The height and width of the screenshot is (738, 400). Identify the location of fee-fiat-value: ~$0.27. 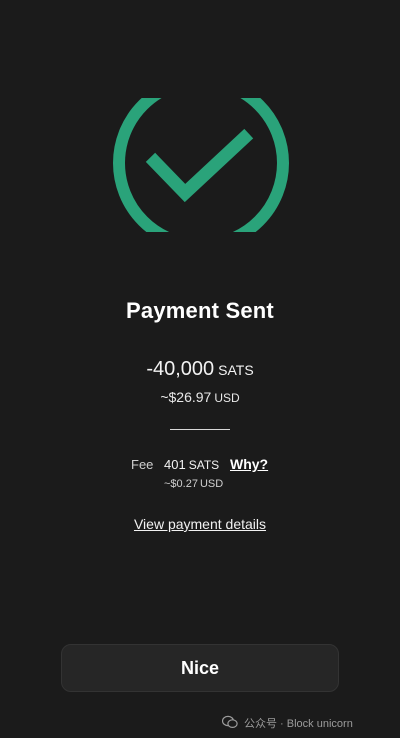
(181, 484).